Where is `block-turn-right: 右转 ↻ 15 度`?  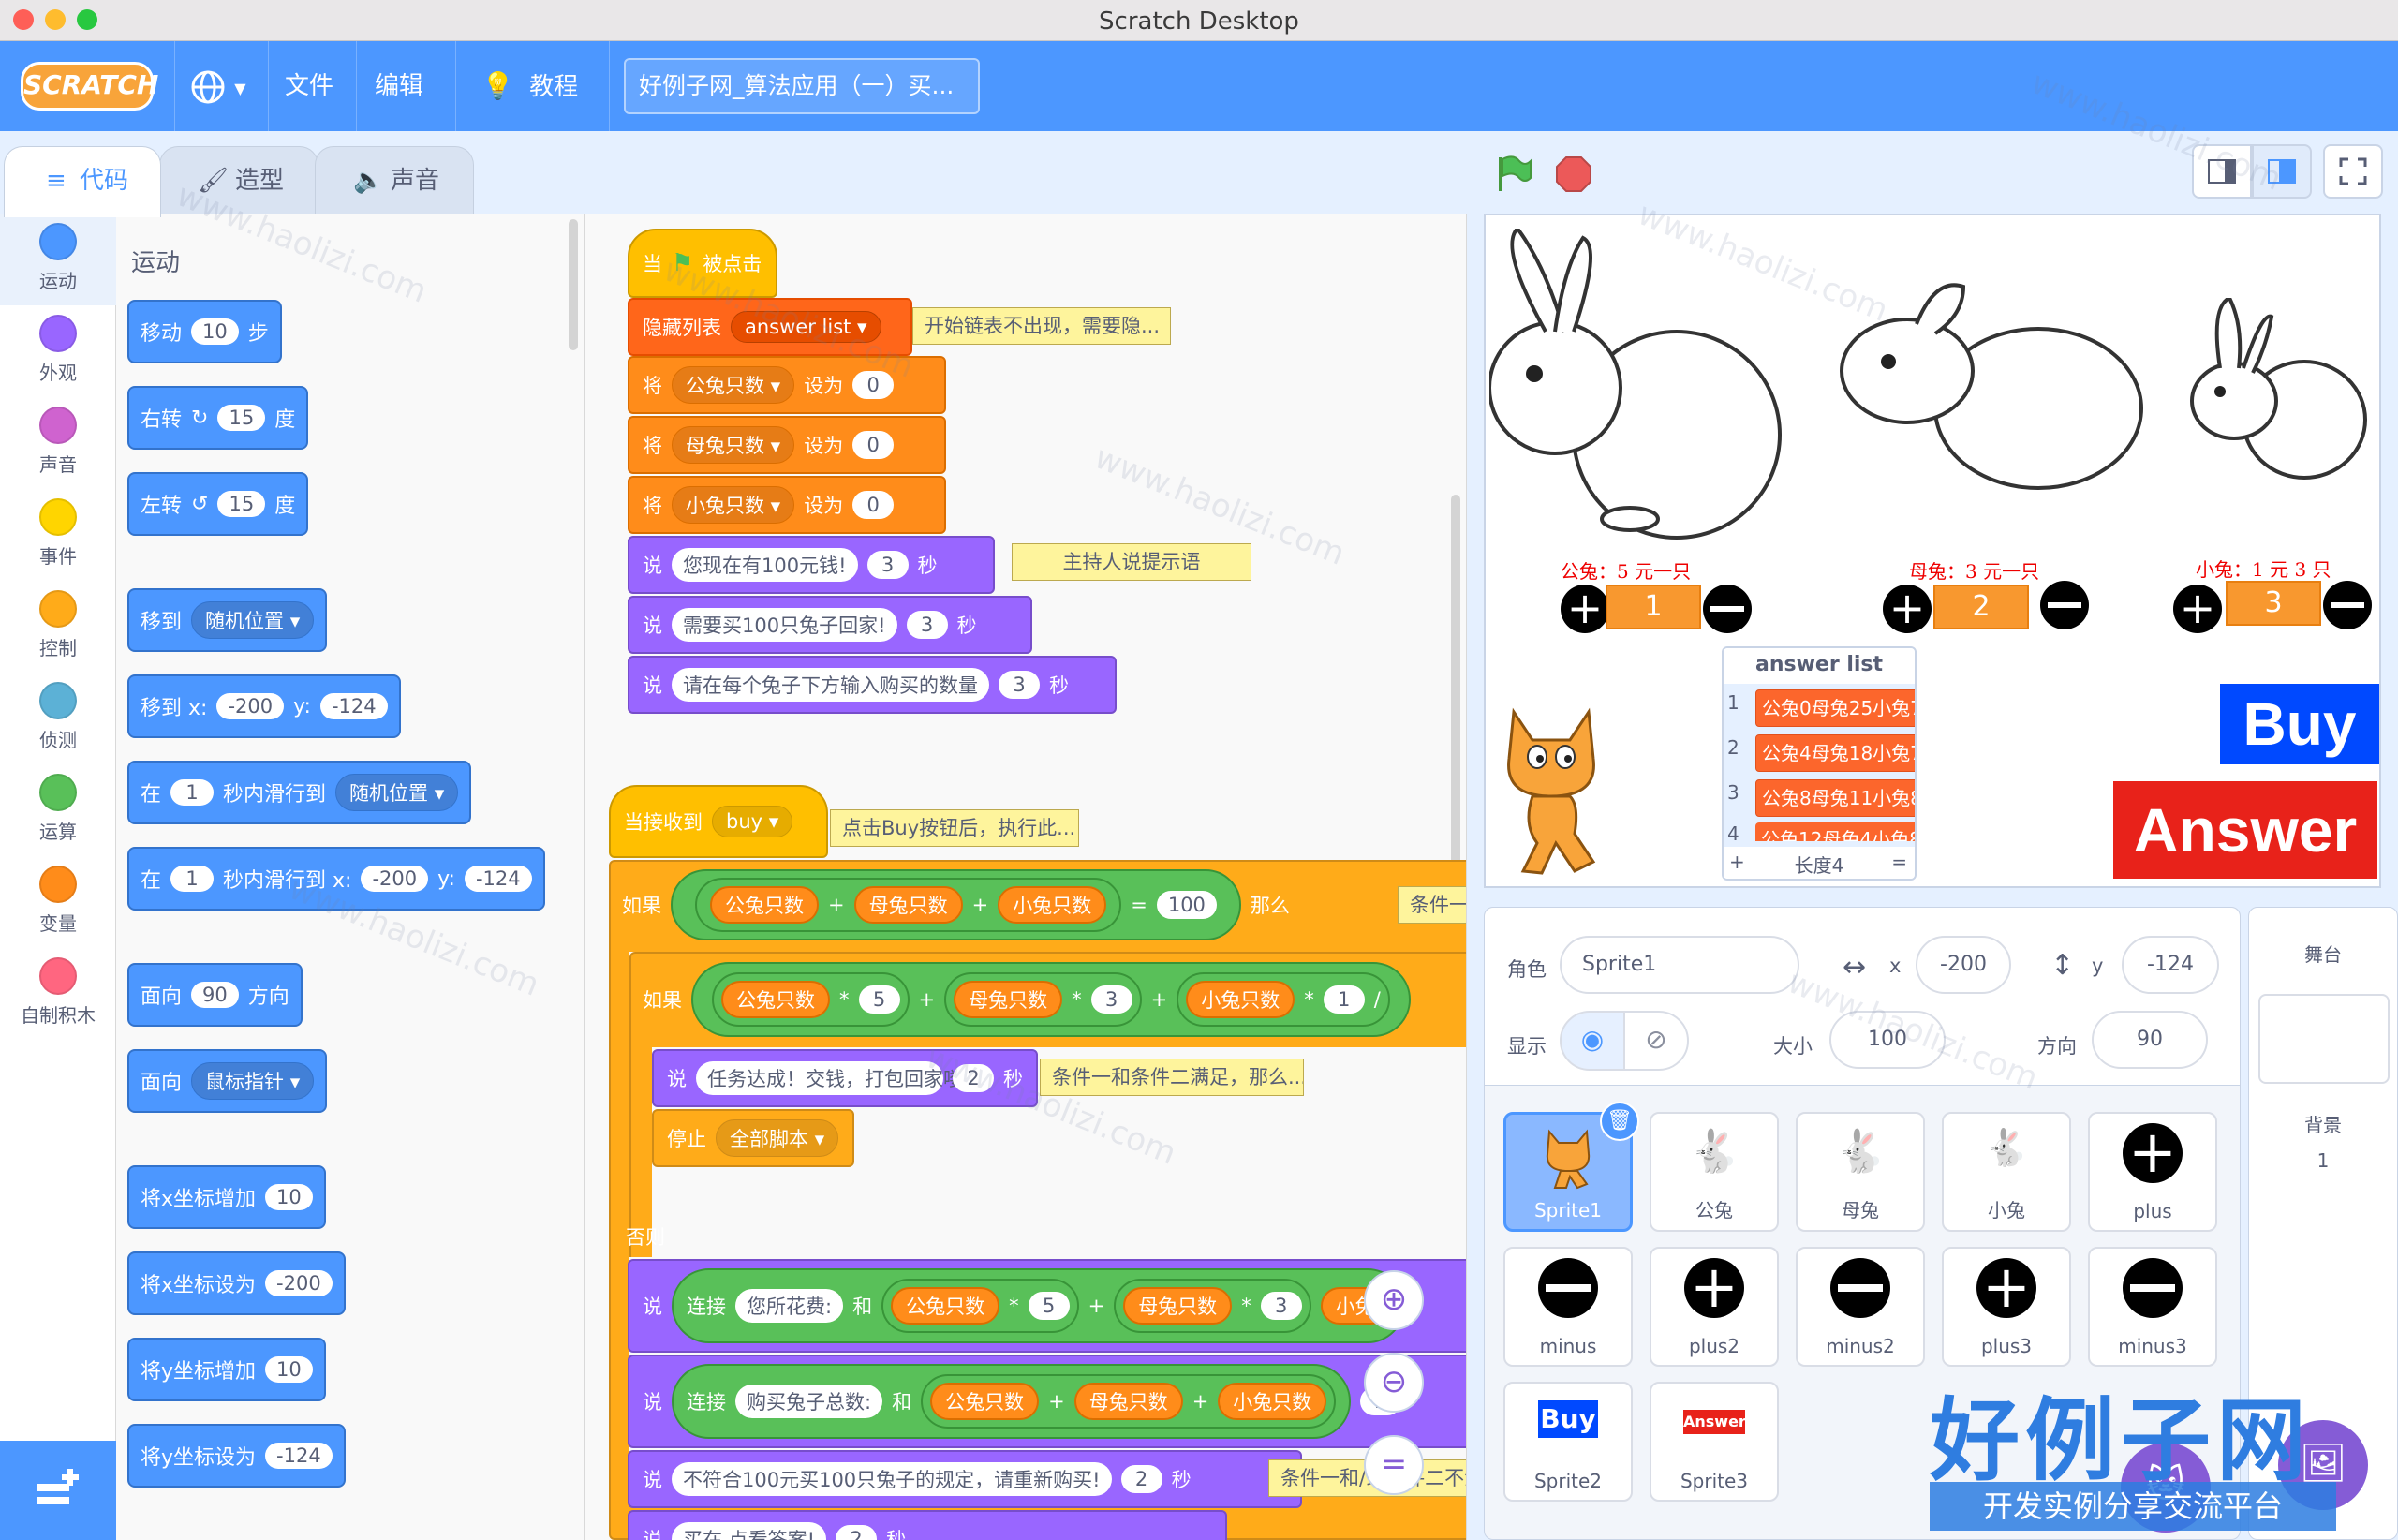
block-turn-right: 右转 ↻ 15 度 is located at coordinates (218, 418).